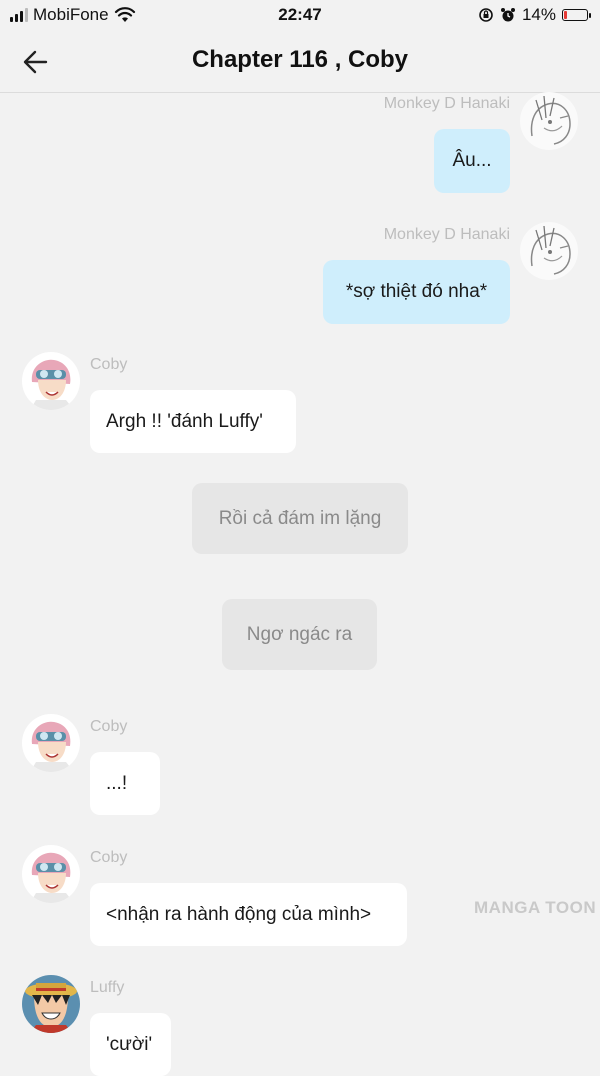  I want to click on chat-bubble: <nhận ra hành động của mình>, so click(248, 914).